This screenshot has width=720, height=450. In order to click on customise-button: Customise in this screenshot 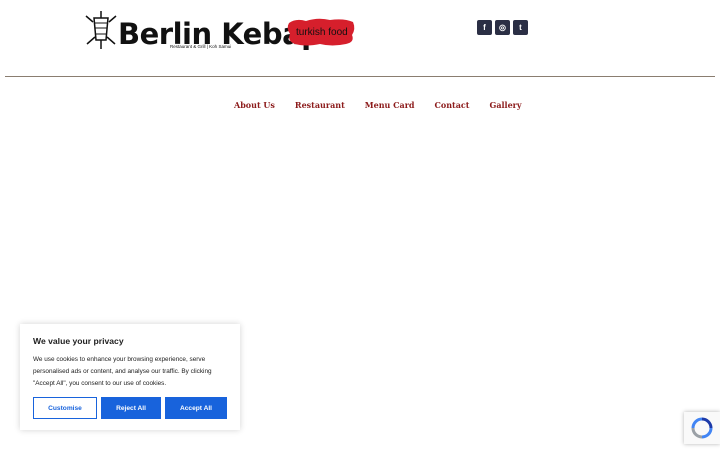, I will do `click(65, 408)`.